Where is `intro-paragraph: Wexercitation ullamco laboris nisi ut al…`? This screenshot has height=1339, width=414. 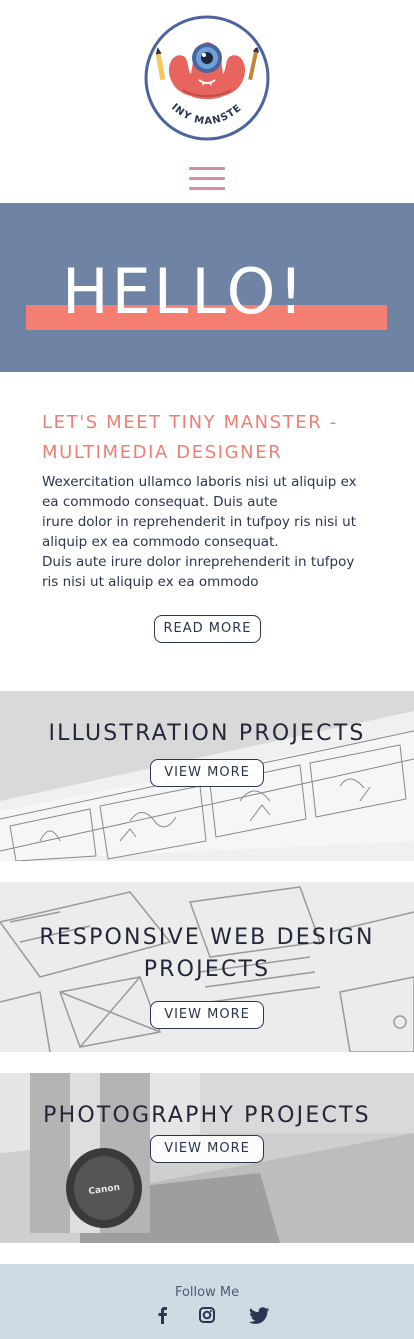 intro-paragraph: Wexercitation ullamco laboris nisi ut al… is located at coordinates (199, 492).